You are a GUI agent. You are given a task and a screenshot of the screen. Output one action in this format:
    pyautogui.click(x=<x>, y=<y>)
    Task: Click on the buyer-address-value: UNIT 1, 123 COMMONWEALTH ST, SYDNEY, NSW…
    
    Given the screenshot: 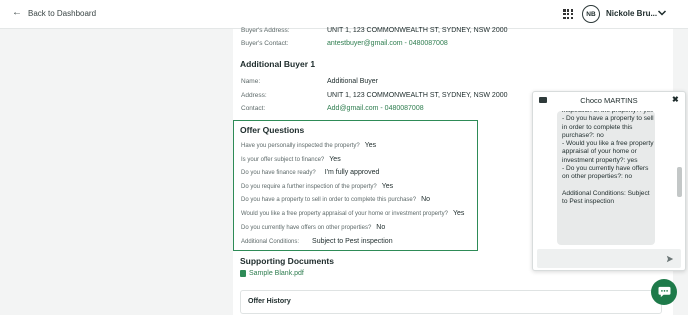 What is the action you would take?
    pyautogui.click(x=417, y=30)
    